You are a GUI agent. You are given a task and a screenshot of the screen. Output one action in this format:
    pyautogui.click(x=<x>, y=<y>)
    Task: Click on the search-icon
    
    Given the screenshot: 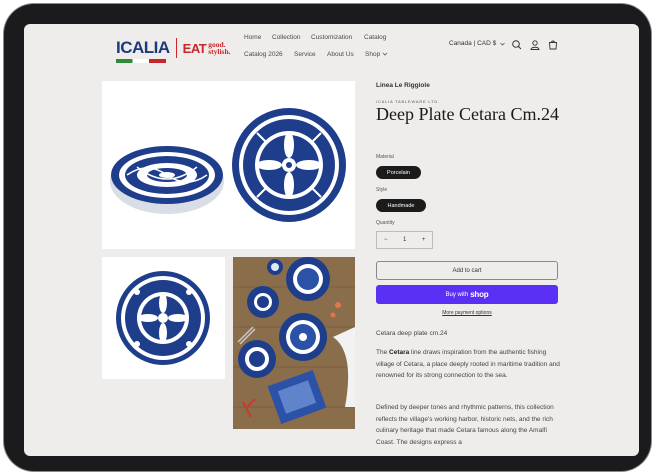 What is the action you would take?
    pyautogui.click(x=517, y=45)
    